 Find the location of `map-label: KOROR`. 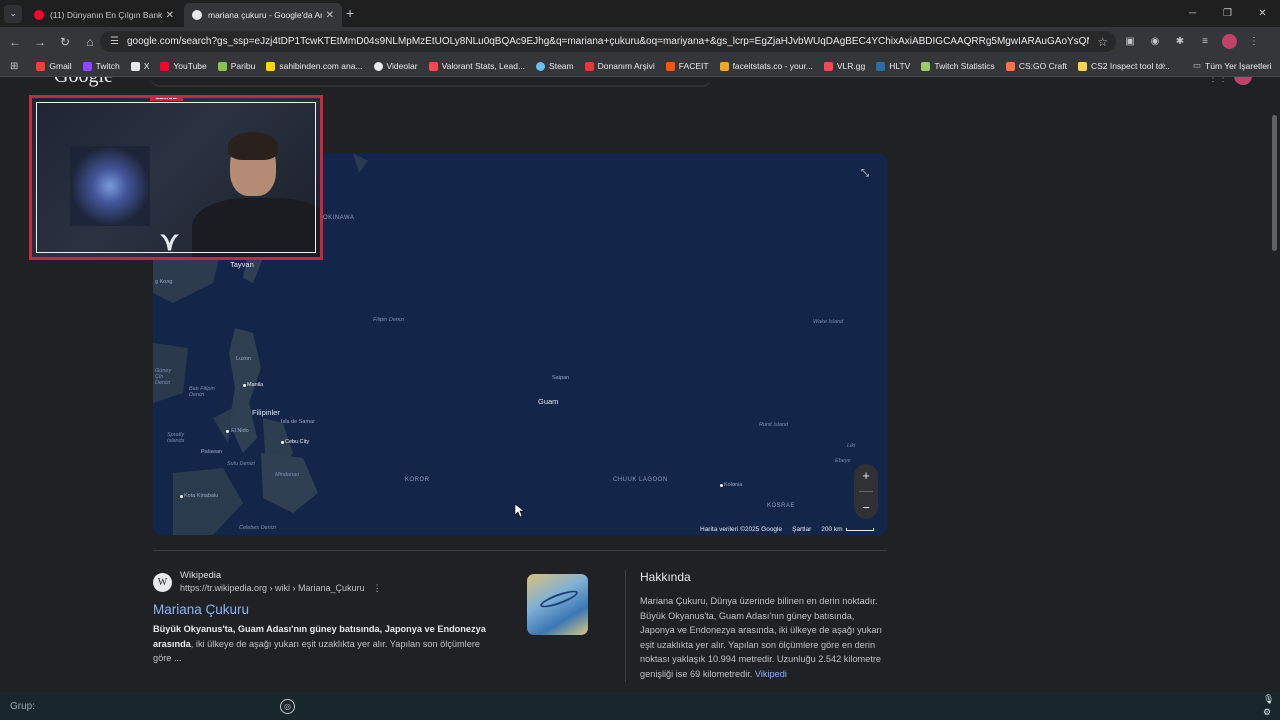

map-label: KOROR is located at coordinates (417, 480).